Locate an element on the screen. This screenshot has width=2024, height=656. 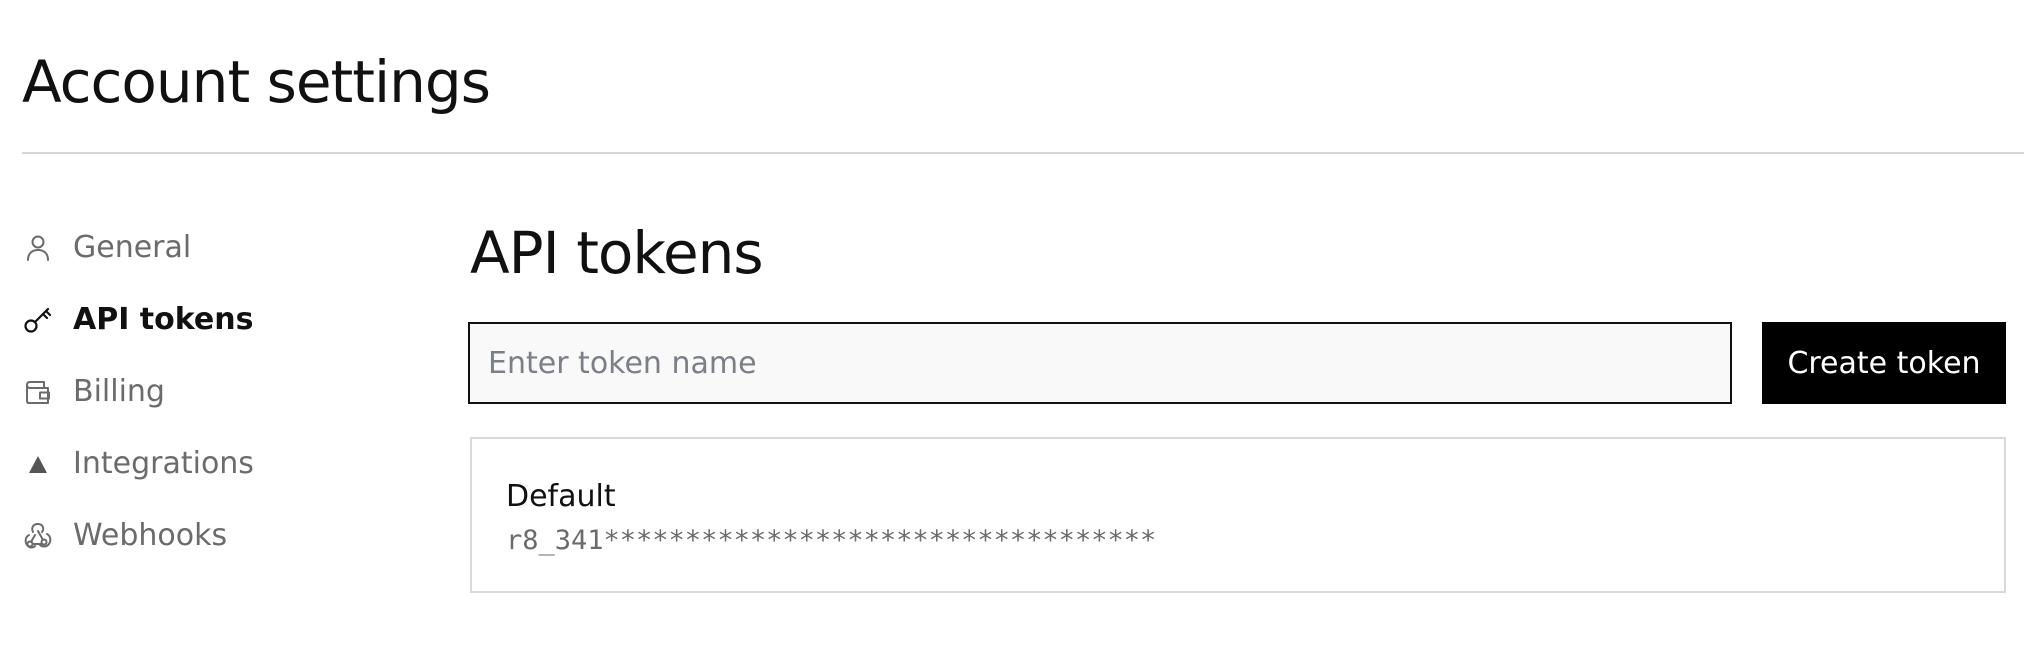
webhook-icon is located at coordinates (38, 536).